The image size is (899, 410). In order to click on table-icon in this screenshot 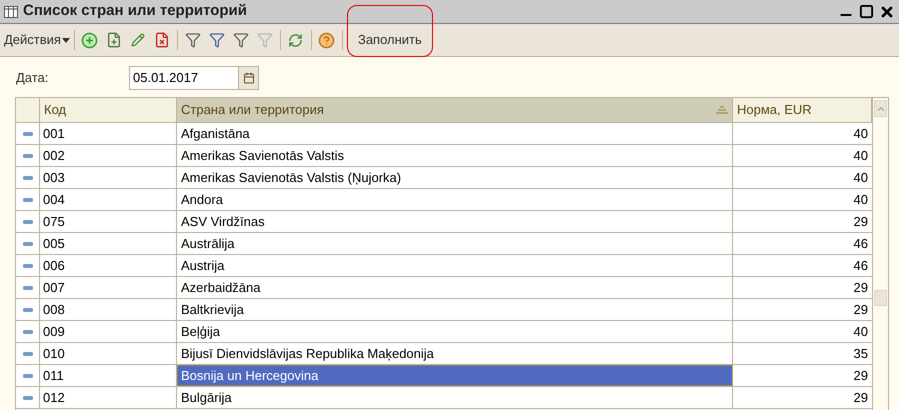, I will do `click(11, 12)`.